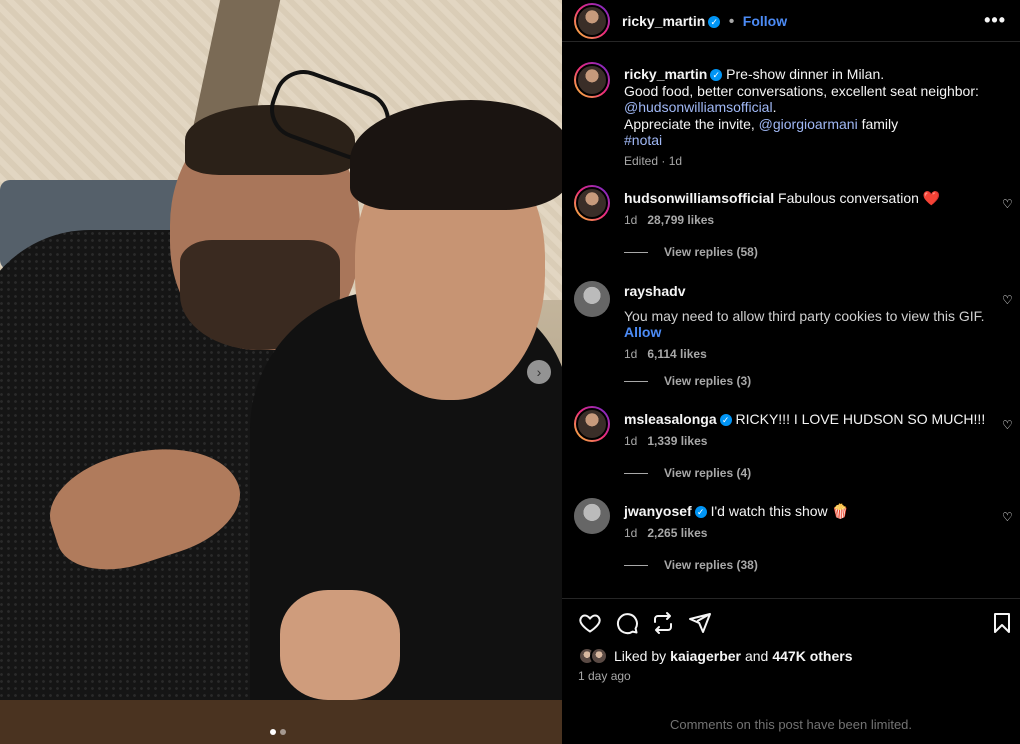  Describe the element at coordinates (689, 123) in the screenshot. I see `caption-line-4-prefix: Appreciate the invite,` at that location.